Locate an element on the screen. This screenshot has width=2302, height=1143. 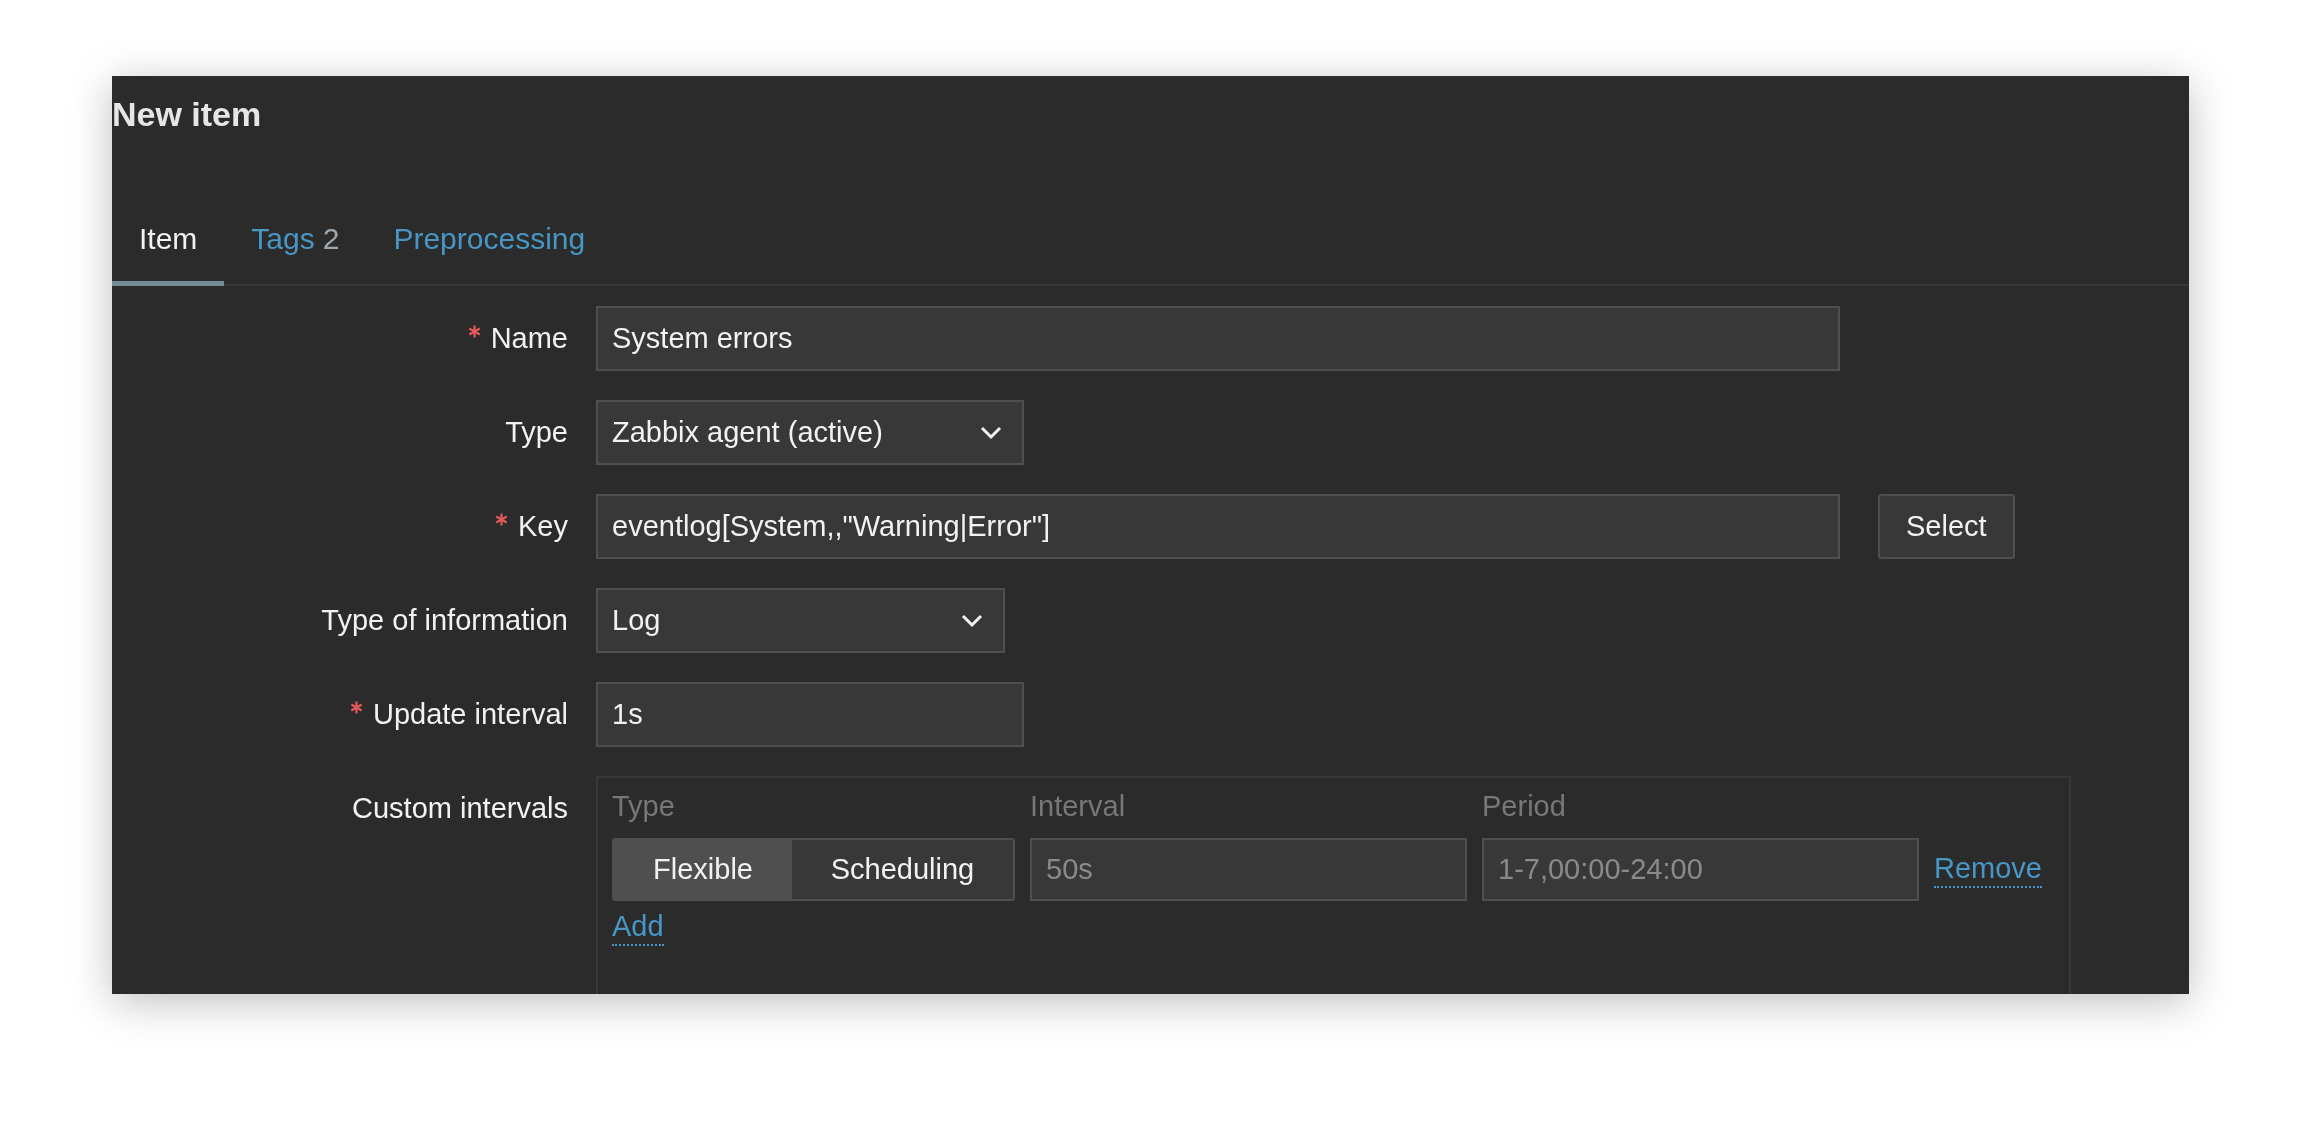
input-field: System errors is located at coordinates (1218, 338).